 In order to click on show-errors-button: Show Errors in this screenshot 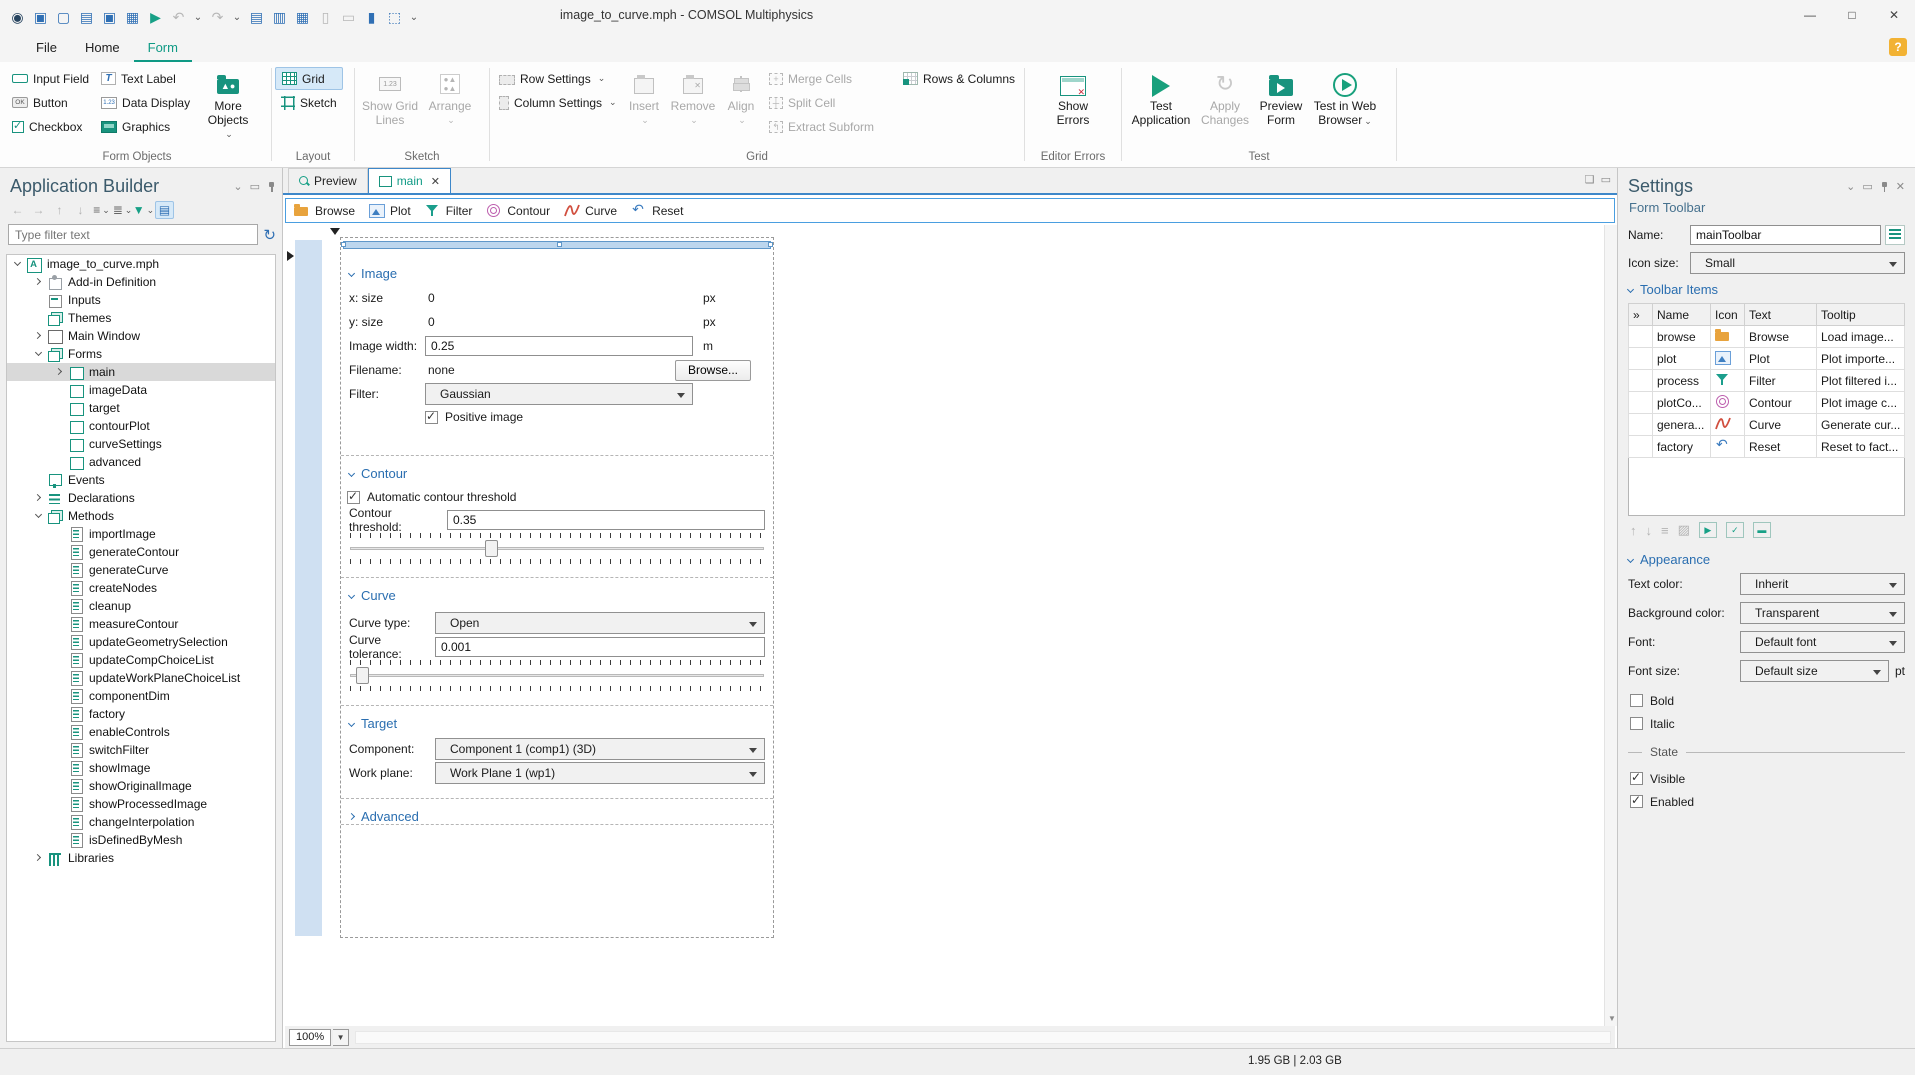, I will do `click(1073, 98)`.